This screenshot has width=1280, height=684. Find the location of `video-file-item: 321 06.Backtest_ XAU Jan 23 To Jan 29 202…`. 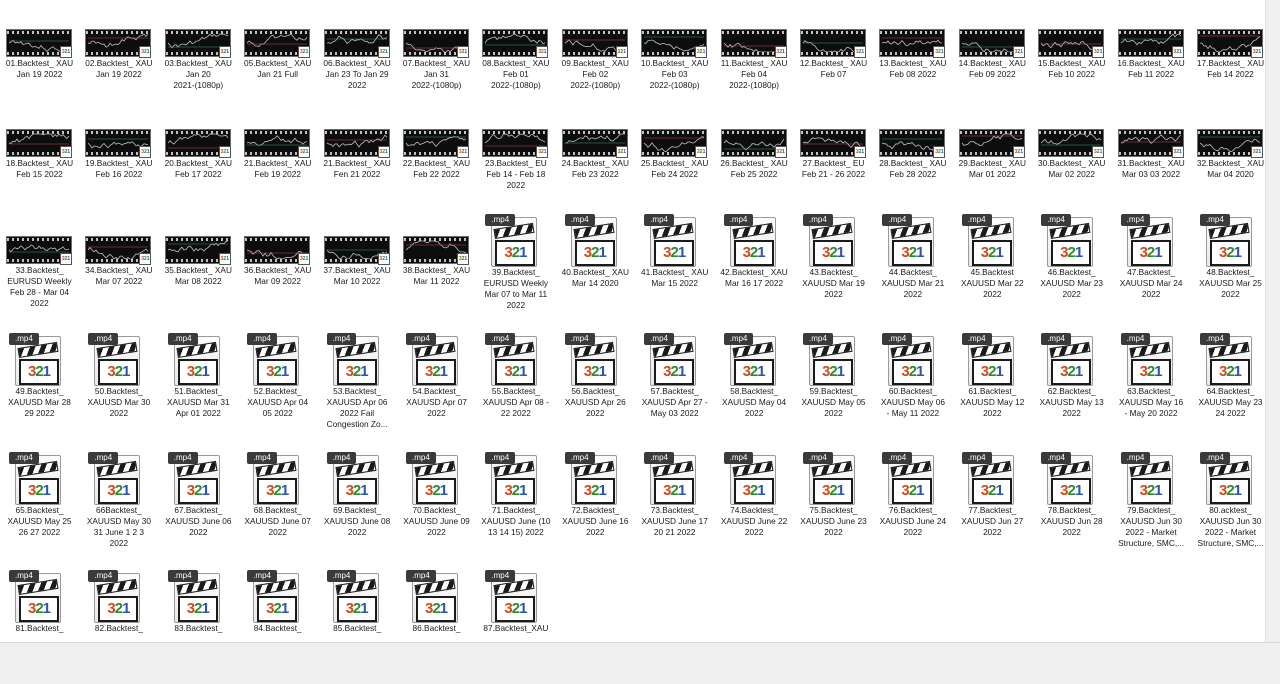

video-file-item: 321 06.Backtest_ XAU Jan 23 To Jan 29 202… is located at coordinates (357, 48).